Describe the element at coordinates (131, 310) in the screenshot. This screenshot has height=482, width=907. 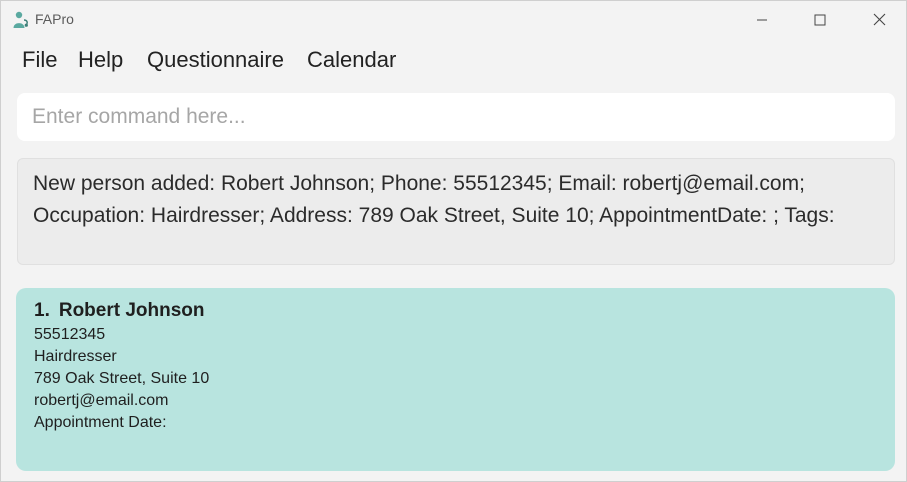
I see `person-name: Robert Johnson` at that location.